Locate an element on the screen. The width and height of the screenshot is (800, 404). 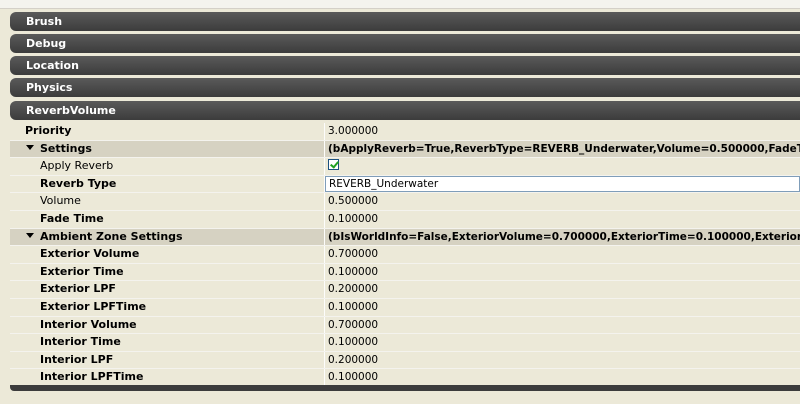
property-name: Exterior LPF is located at coordinates (167, 289).